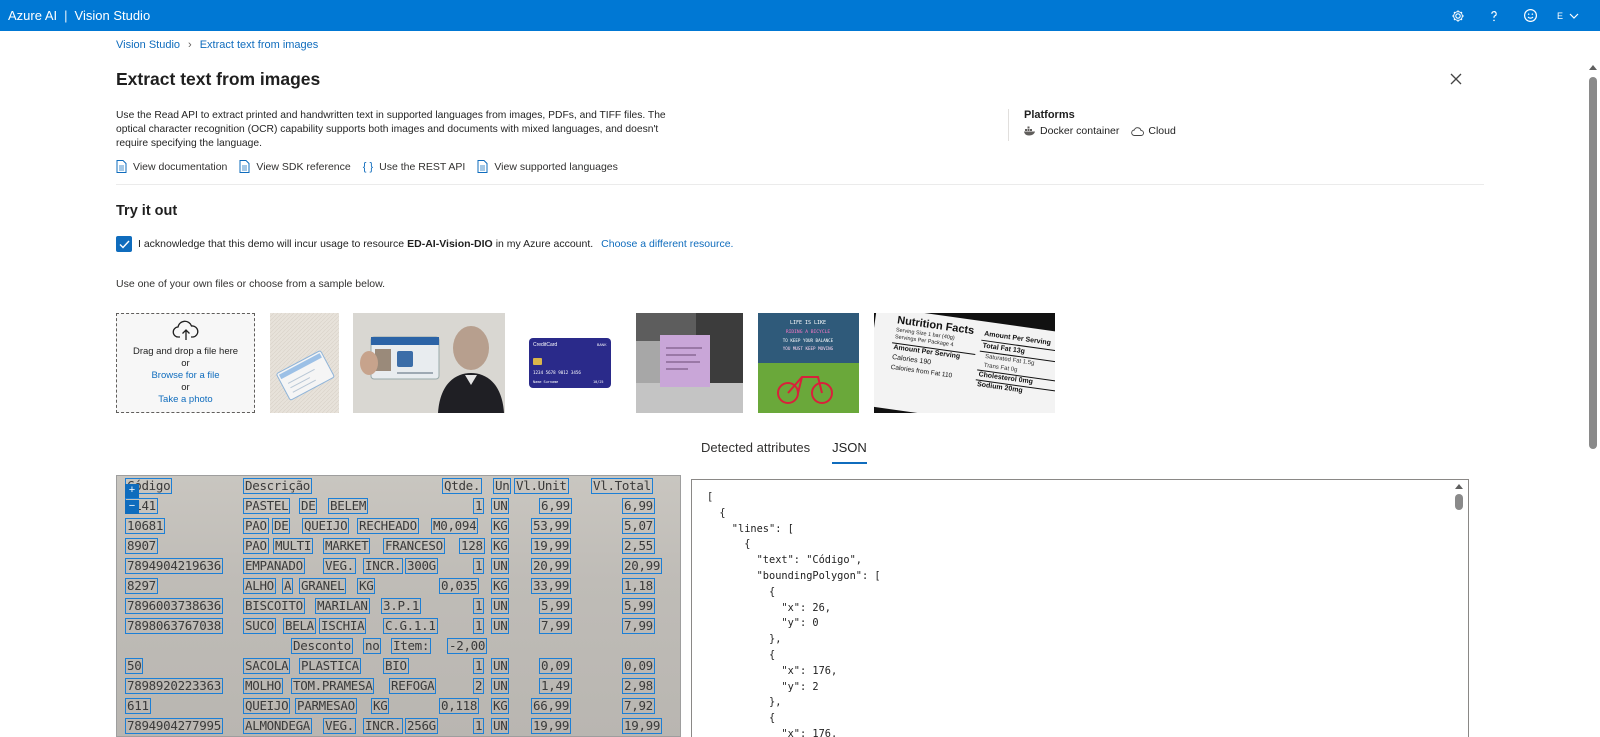 This screenshot has height=737, width=1600. I want to click on sample-sticky-note, so click(689, 363).